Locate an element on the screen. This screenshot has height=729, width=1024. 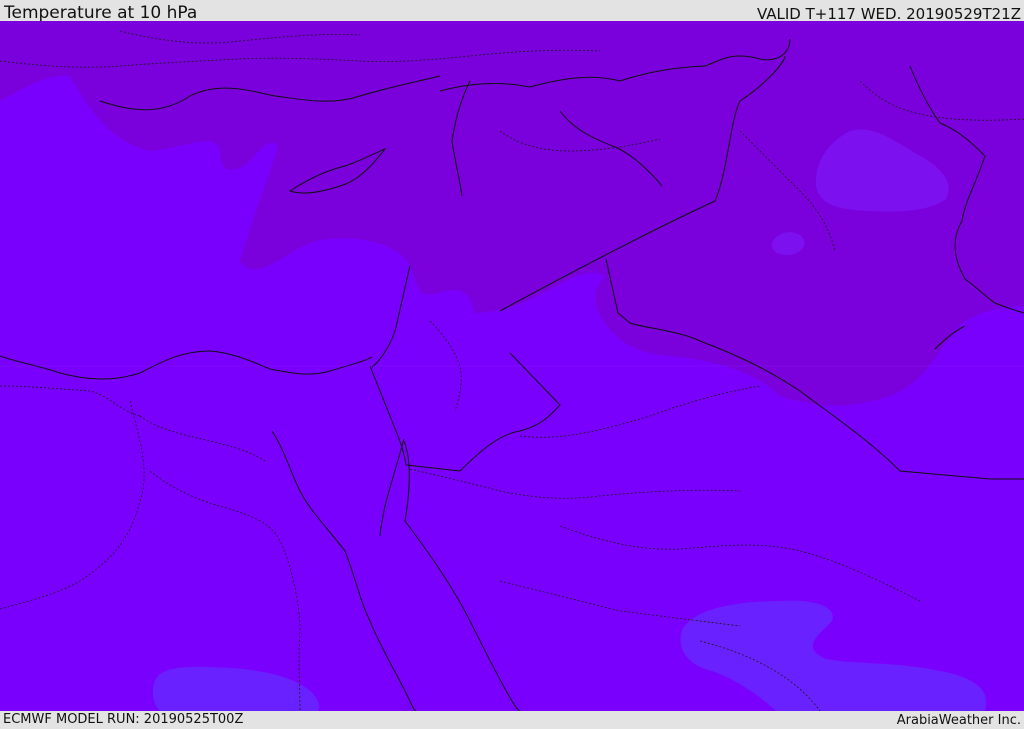
model-run-label: ECMWF MODEL RUN: 20190525T00Z is located at coordinates (123, 719).